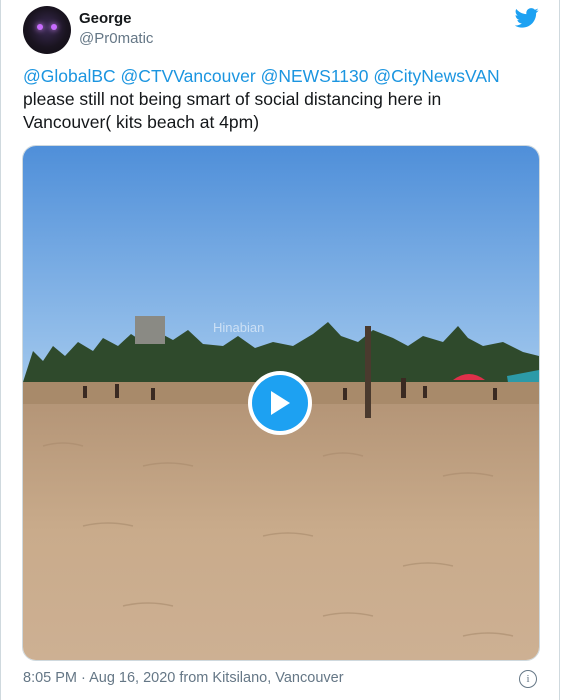 This screenshot has height=700, width=562. I want to click on play-button, so click(280, 403).